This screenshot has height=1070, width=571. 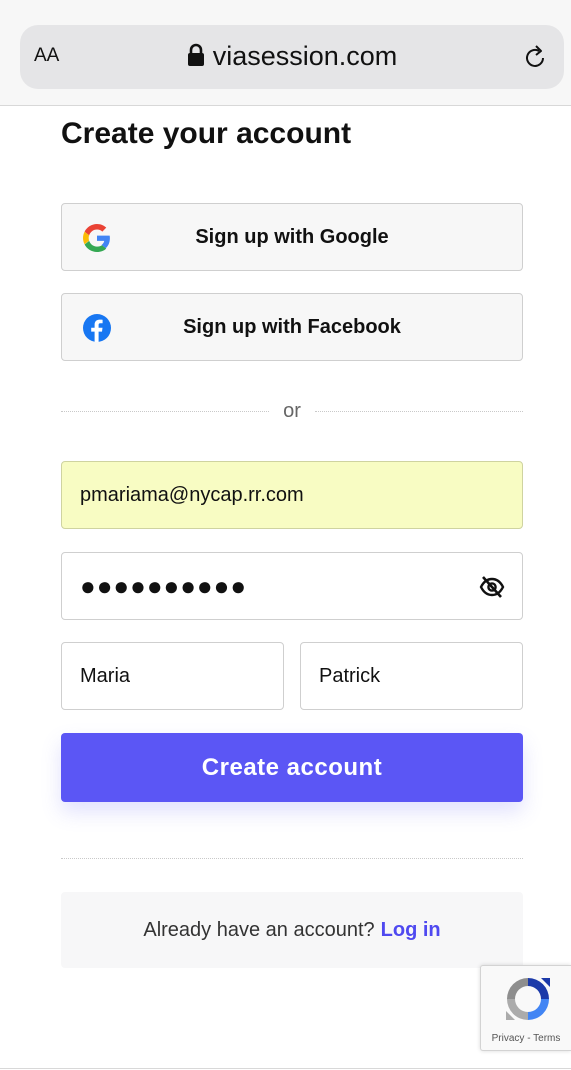 I want to click on first-name-field, so click(x=172, y=676).